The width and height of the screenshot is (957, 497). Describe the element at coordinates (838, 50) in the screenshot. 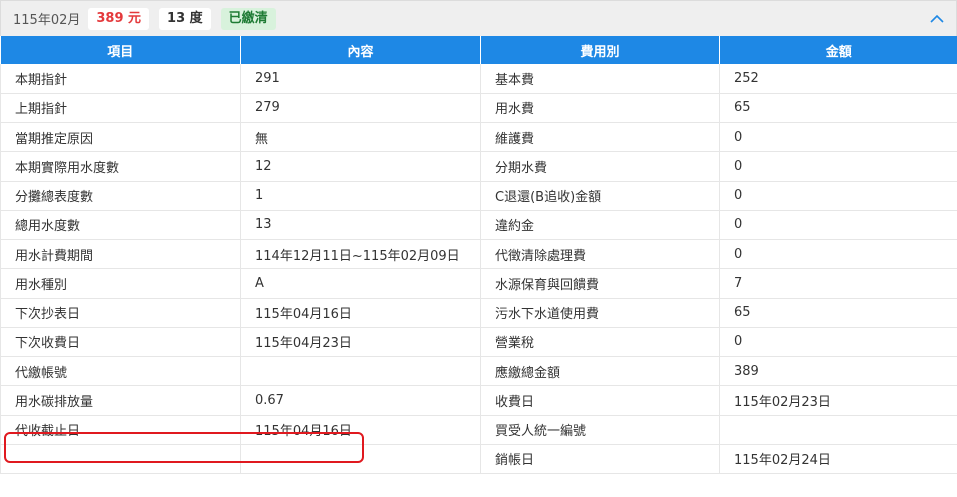

I see `column-header-amount: 金額` at that location.